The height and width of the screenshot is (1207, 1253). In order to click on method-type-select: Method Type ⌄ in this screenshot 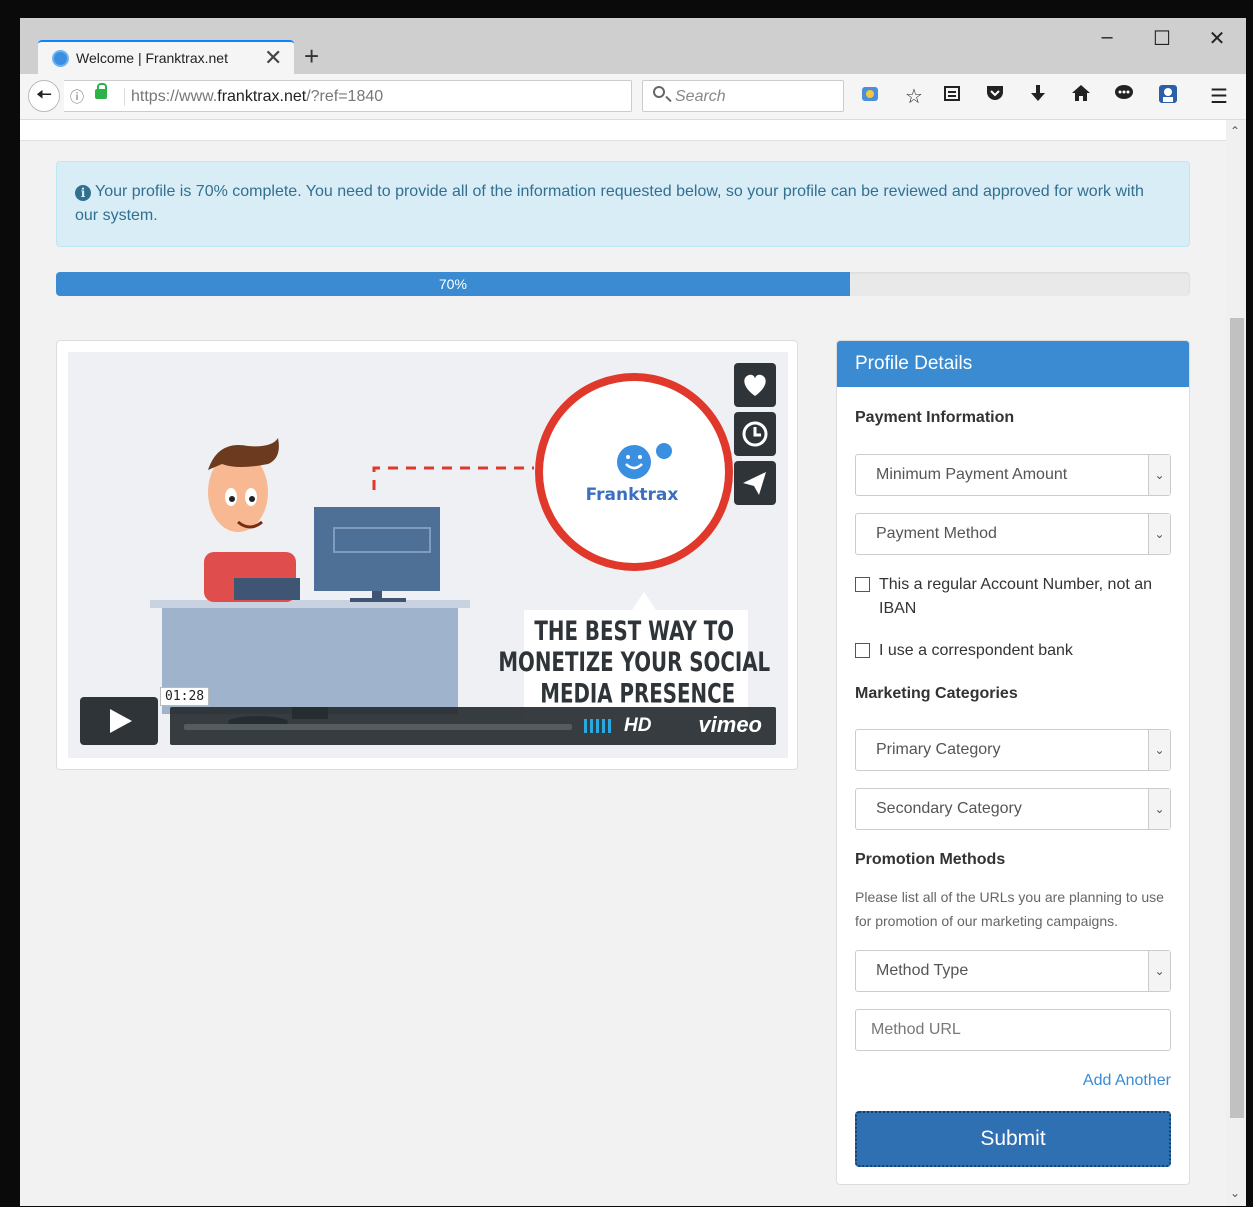, I will do `click(1013, 971)`.